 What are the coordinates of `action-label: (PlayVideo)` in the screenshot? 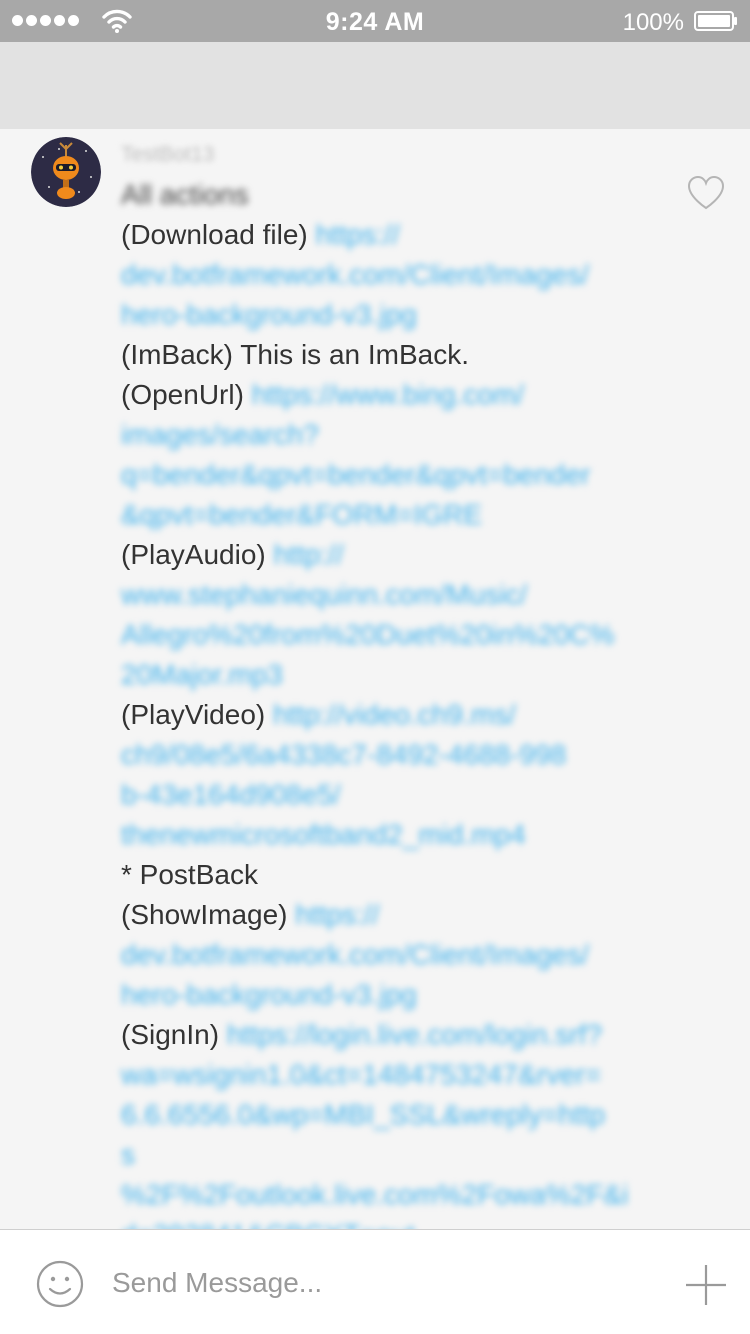 It's located at (197, 714).